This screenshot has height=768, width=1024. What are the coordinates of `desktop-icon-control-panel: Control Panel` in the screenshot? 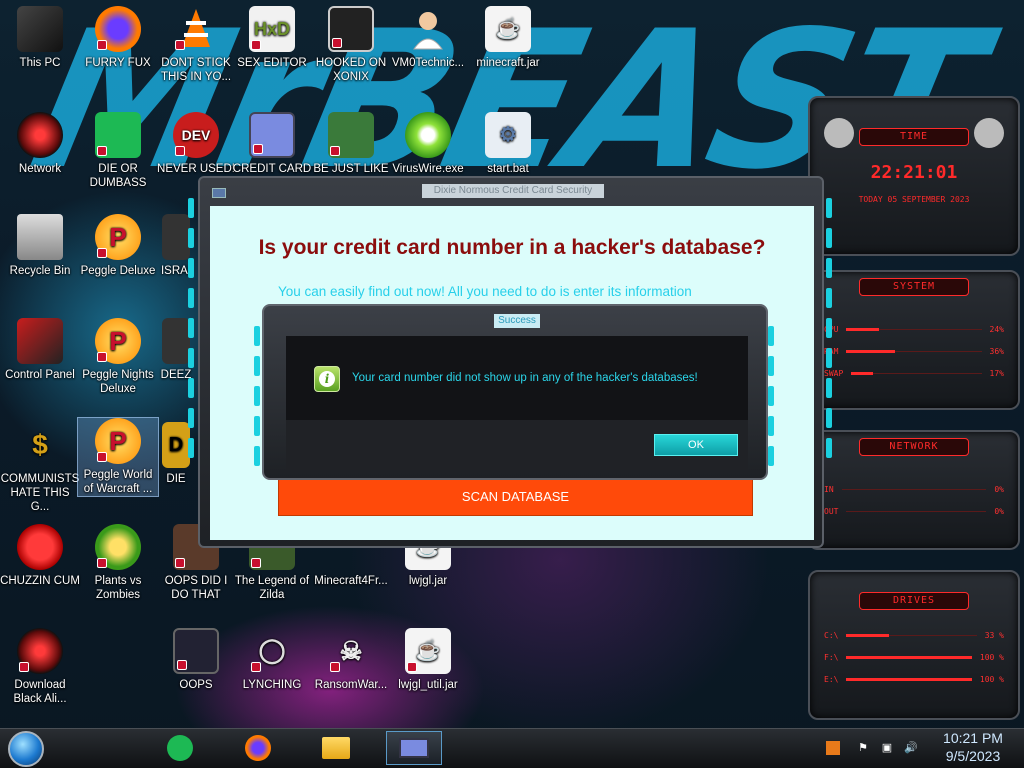 It's located at (40, 350).